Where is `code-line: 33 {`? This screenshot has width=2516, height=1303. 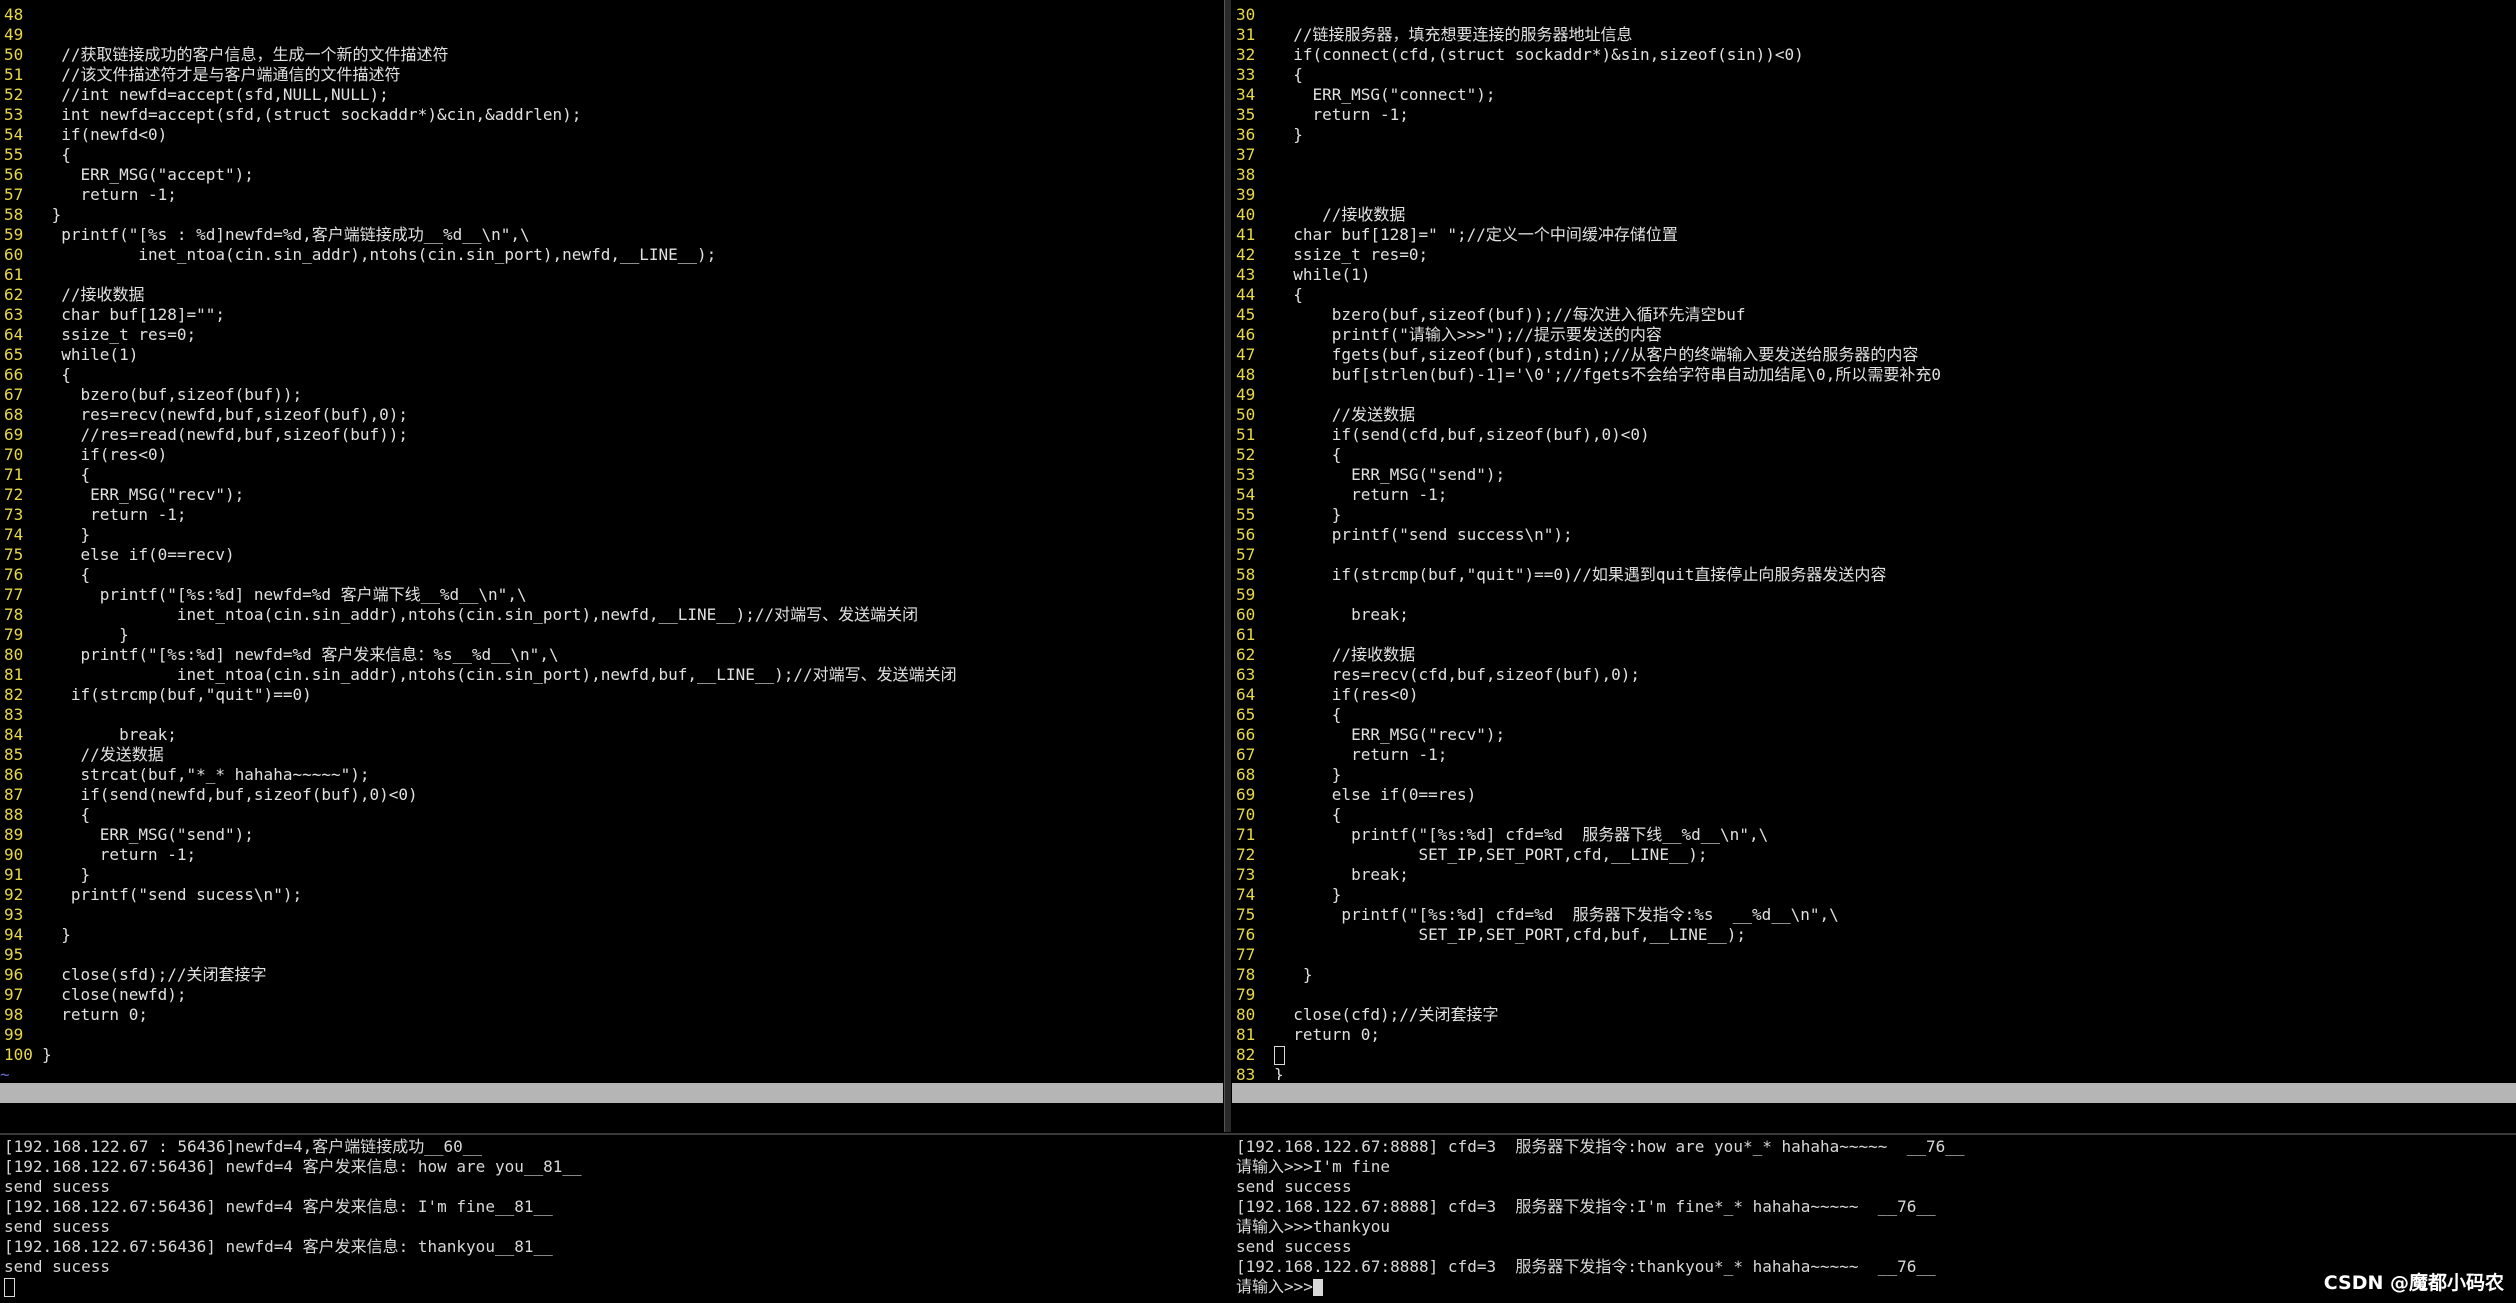
code-line: 33 { is located at coordinates (1874, 75).